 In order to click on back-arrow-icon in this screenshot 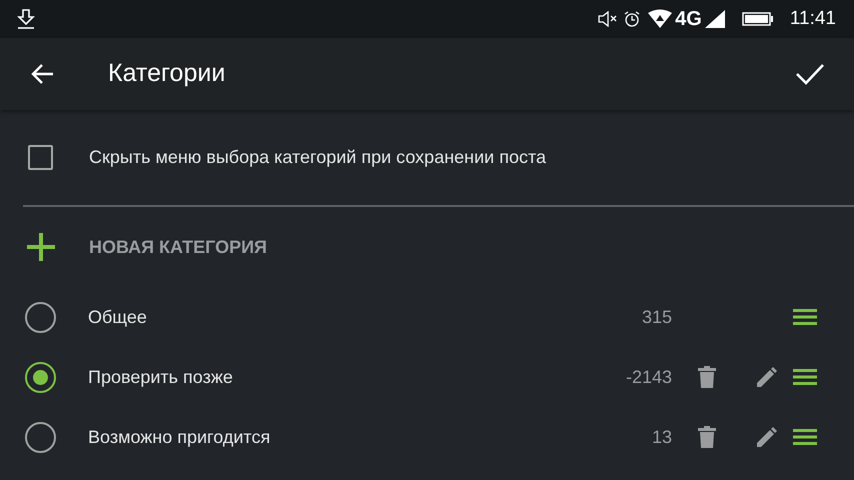, I will do `click(42, 74)`.